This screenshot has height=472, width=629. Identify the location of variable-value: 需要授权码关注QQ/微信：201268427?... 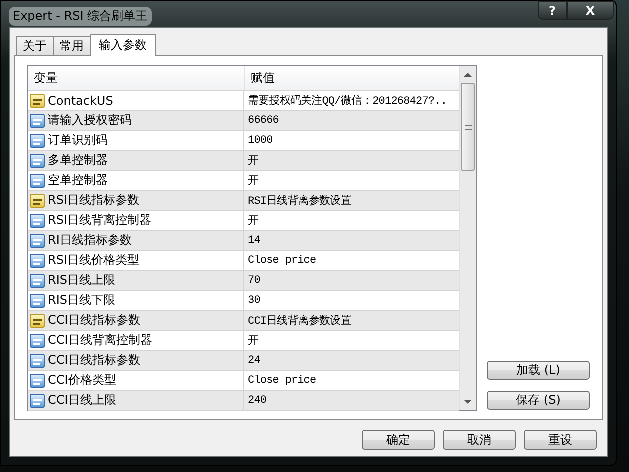
(348, 100).